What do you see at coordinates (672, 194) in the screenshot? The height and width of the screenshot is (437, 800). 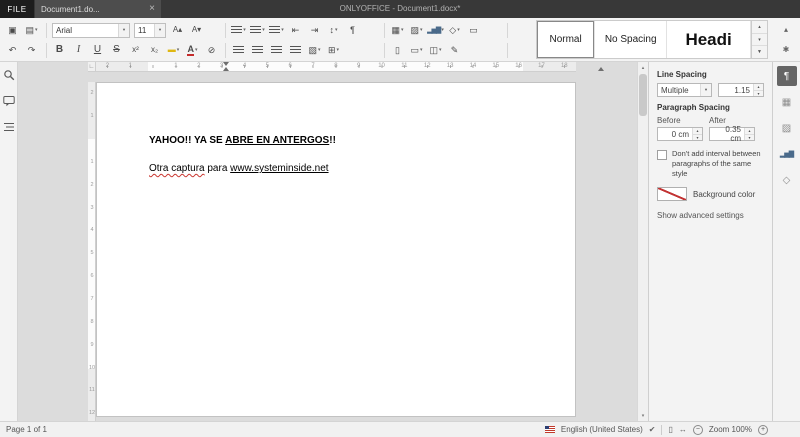 I see `background-color-swatch` at bounding box center [672, 194].